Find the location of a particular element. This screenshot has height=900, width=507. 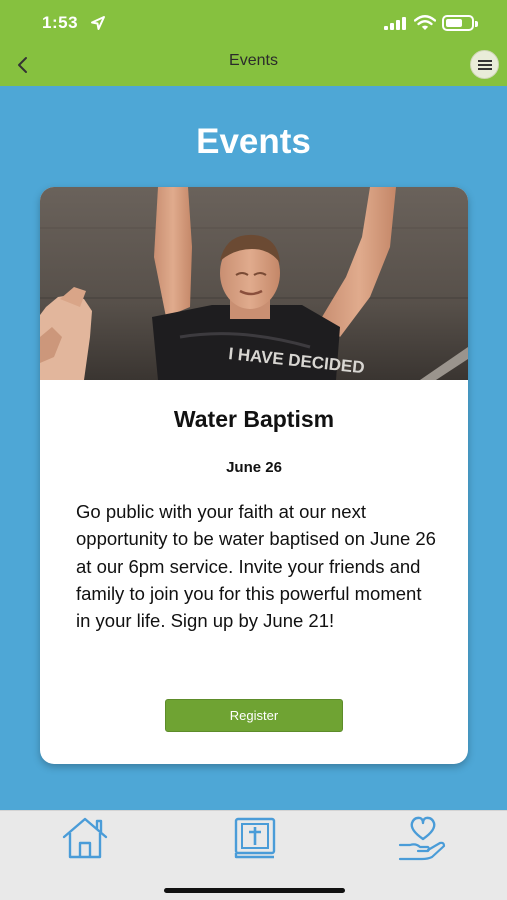

bible-icon is located at coordinates (255, 838).